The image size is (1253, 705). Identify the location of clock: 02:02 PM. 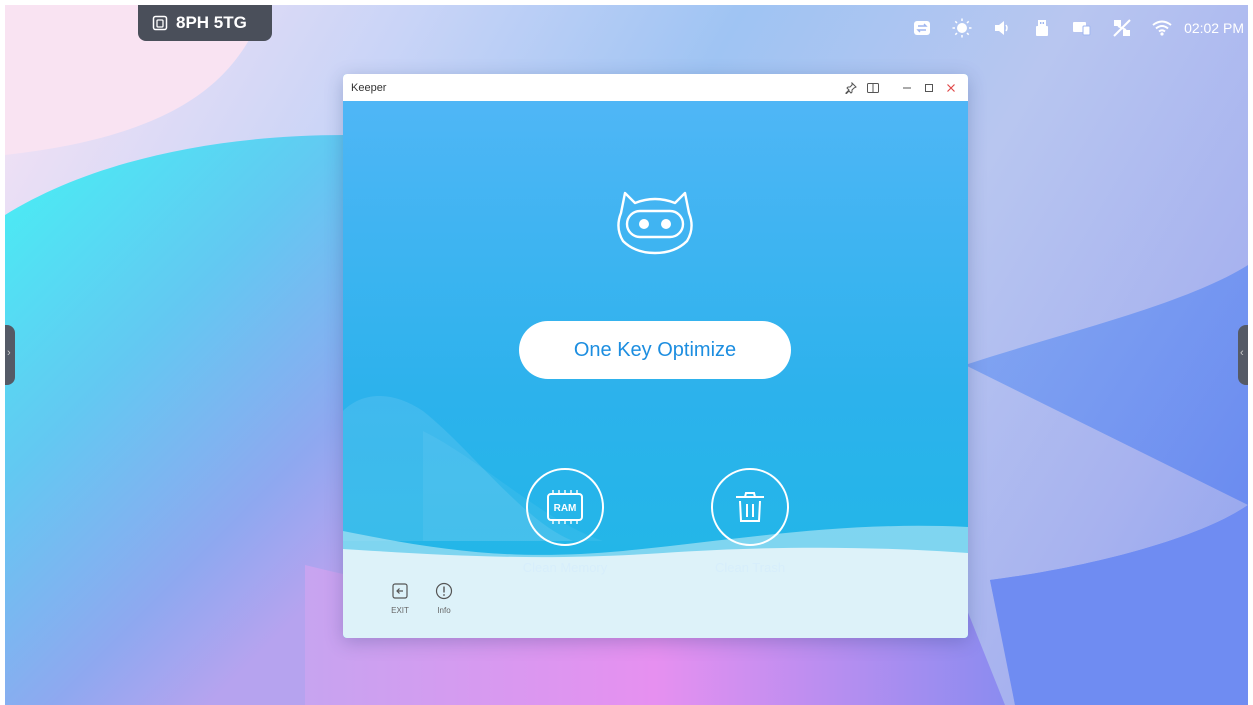
(1214, 28).